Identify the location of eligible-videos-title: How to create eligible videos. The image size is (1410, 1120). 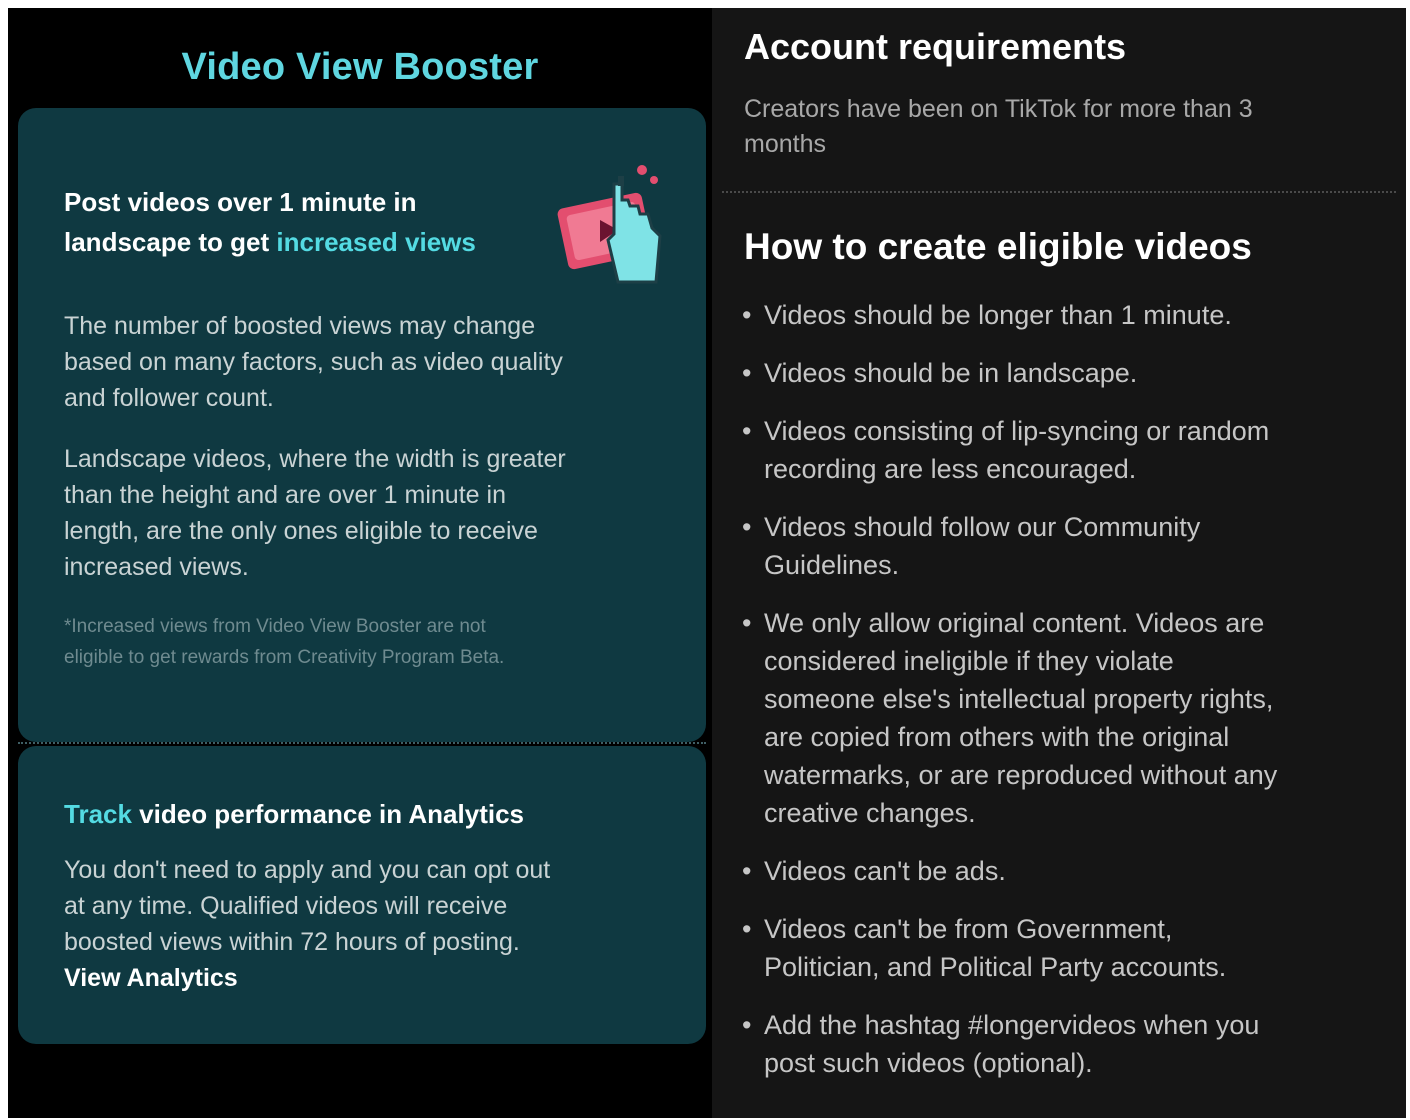
(998, 246).